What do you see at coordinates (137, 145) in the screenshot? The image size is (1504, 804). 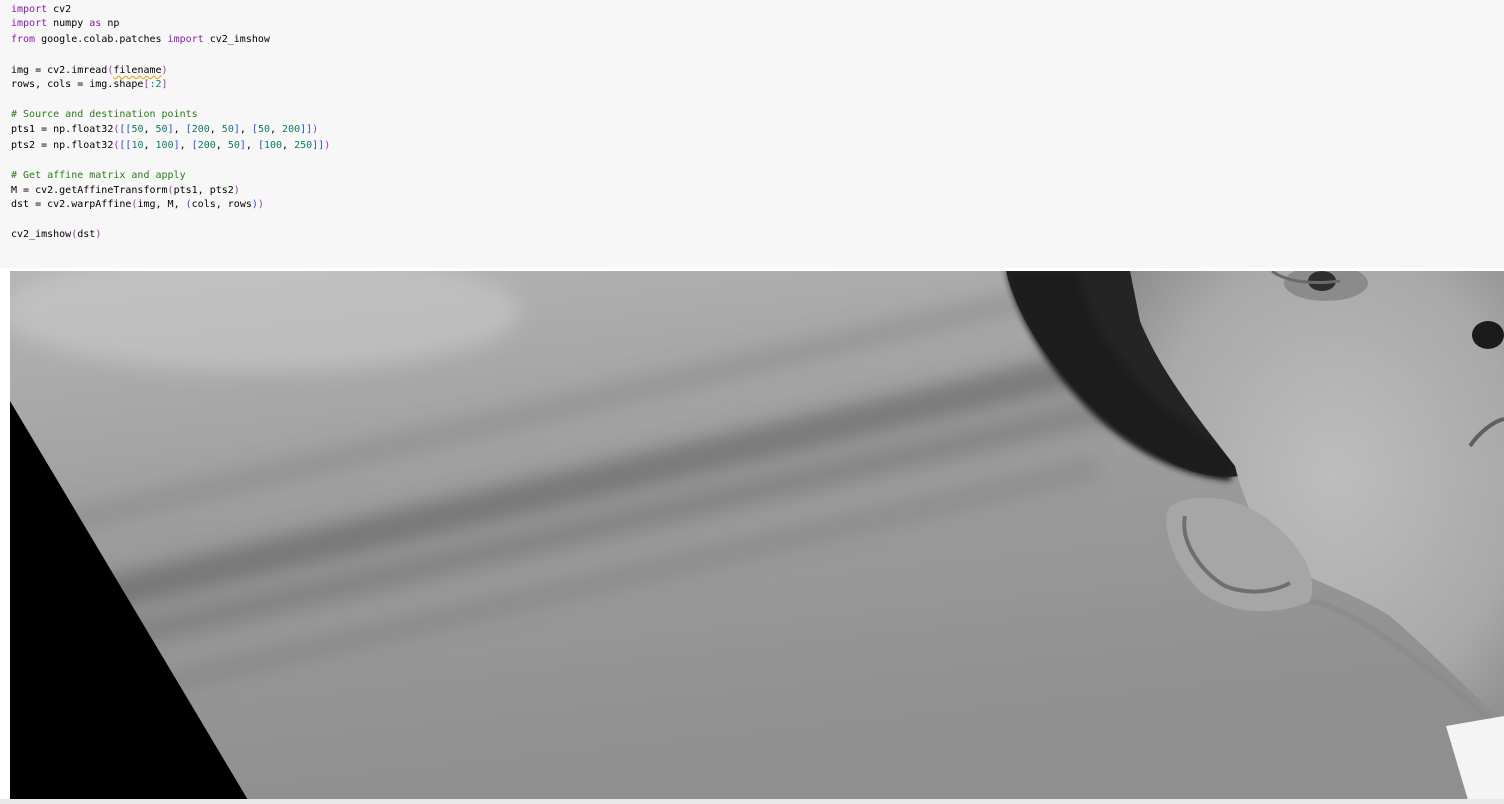 I see `code-token: 10` at bounding box center [137, 145].